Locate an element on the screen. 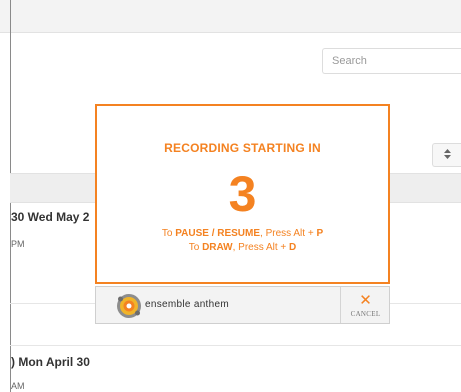  sort-updown-icon is located at coordinates (447, 155).